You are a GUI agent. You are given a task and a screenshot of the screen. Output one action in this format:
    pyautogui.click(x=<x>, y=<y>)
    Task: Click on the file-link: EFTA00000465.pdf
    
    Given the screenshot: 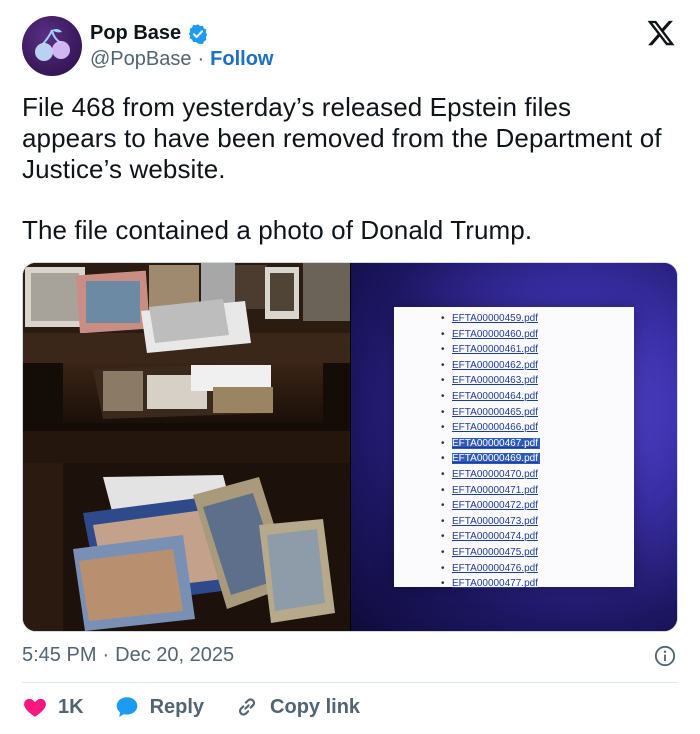 What is the action you would take?
    pyautogui.click(x=495, y=412)
    